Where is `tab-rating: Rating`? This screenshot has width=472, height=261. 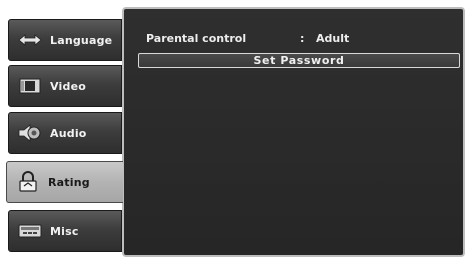 tab-rating: Rating is located at coordinates (64, 182).